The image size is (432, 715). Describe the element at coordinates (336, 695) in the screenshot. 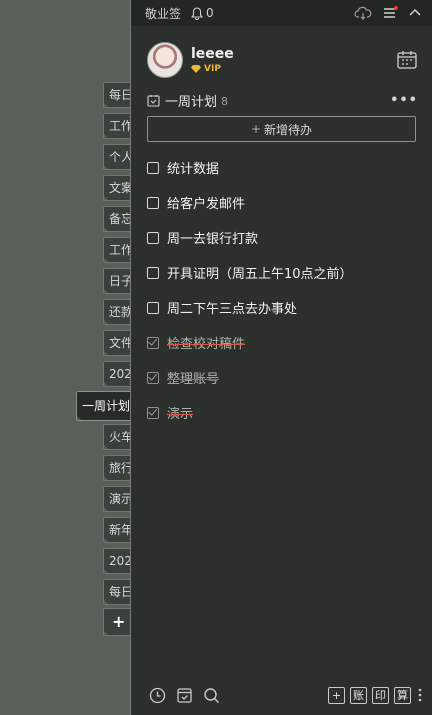

I see `add-note-button: +` at that location.